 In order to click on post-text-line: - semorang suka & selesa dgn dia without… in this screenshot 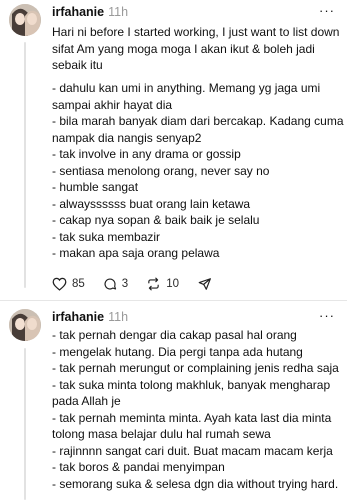, I will do `click(195, 483)`.